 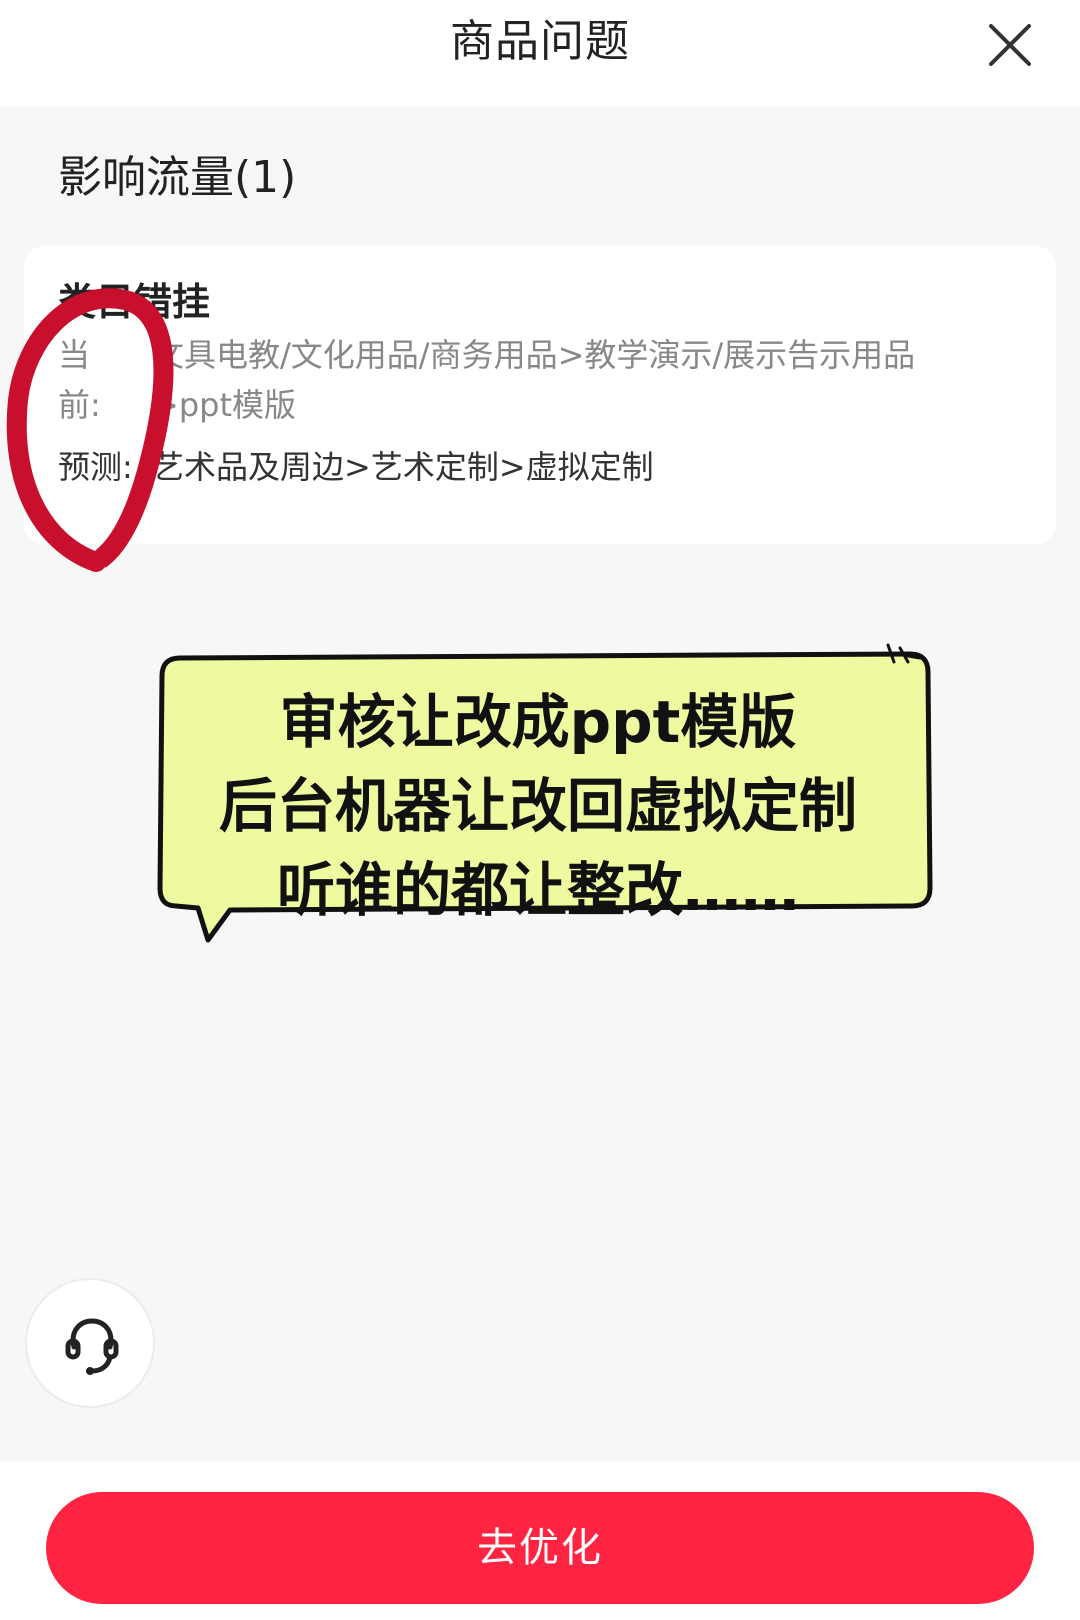 I want to click on optimize-button: 去优化, so click(x=540, y=1548).